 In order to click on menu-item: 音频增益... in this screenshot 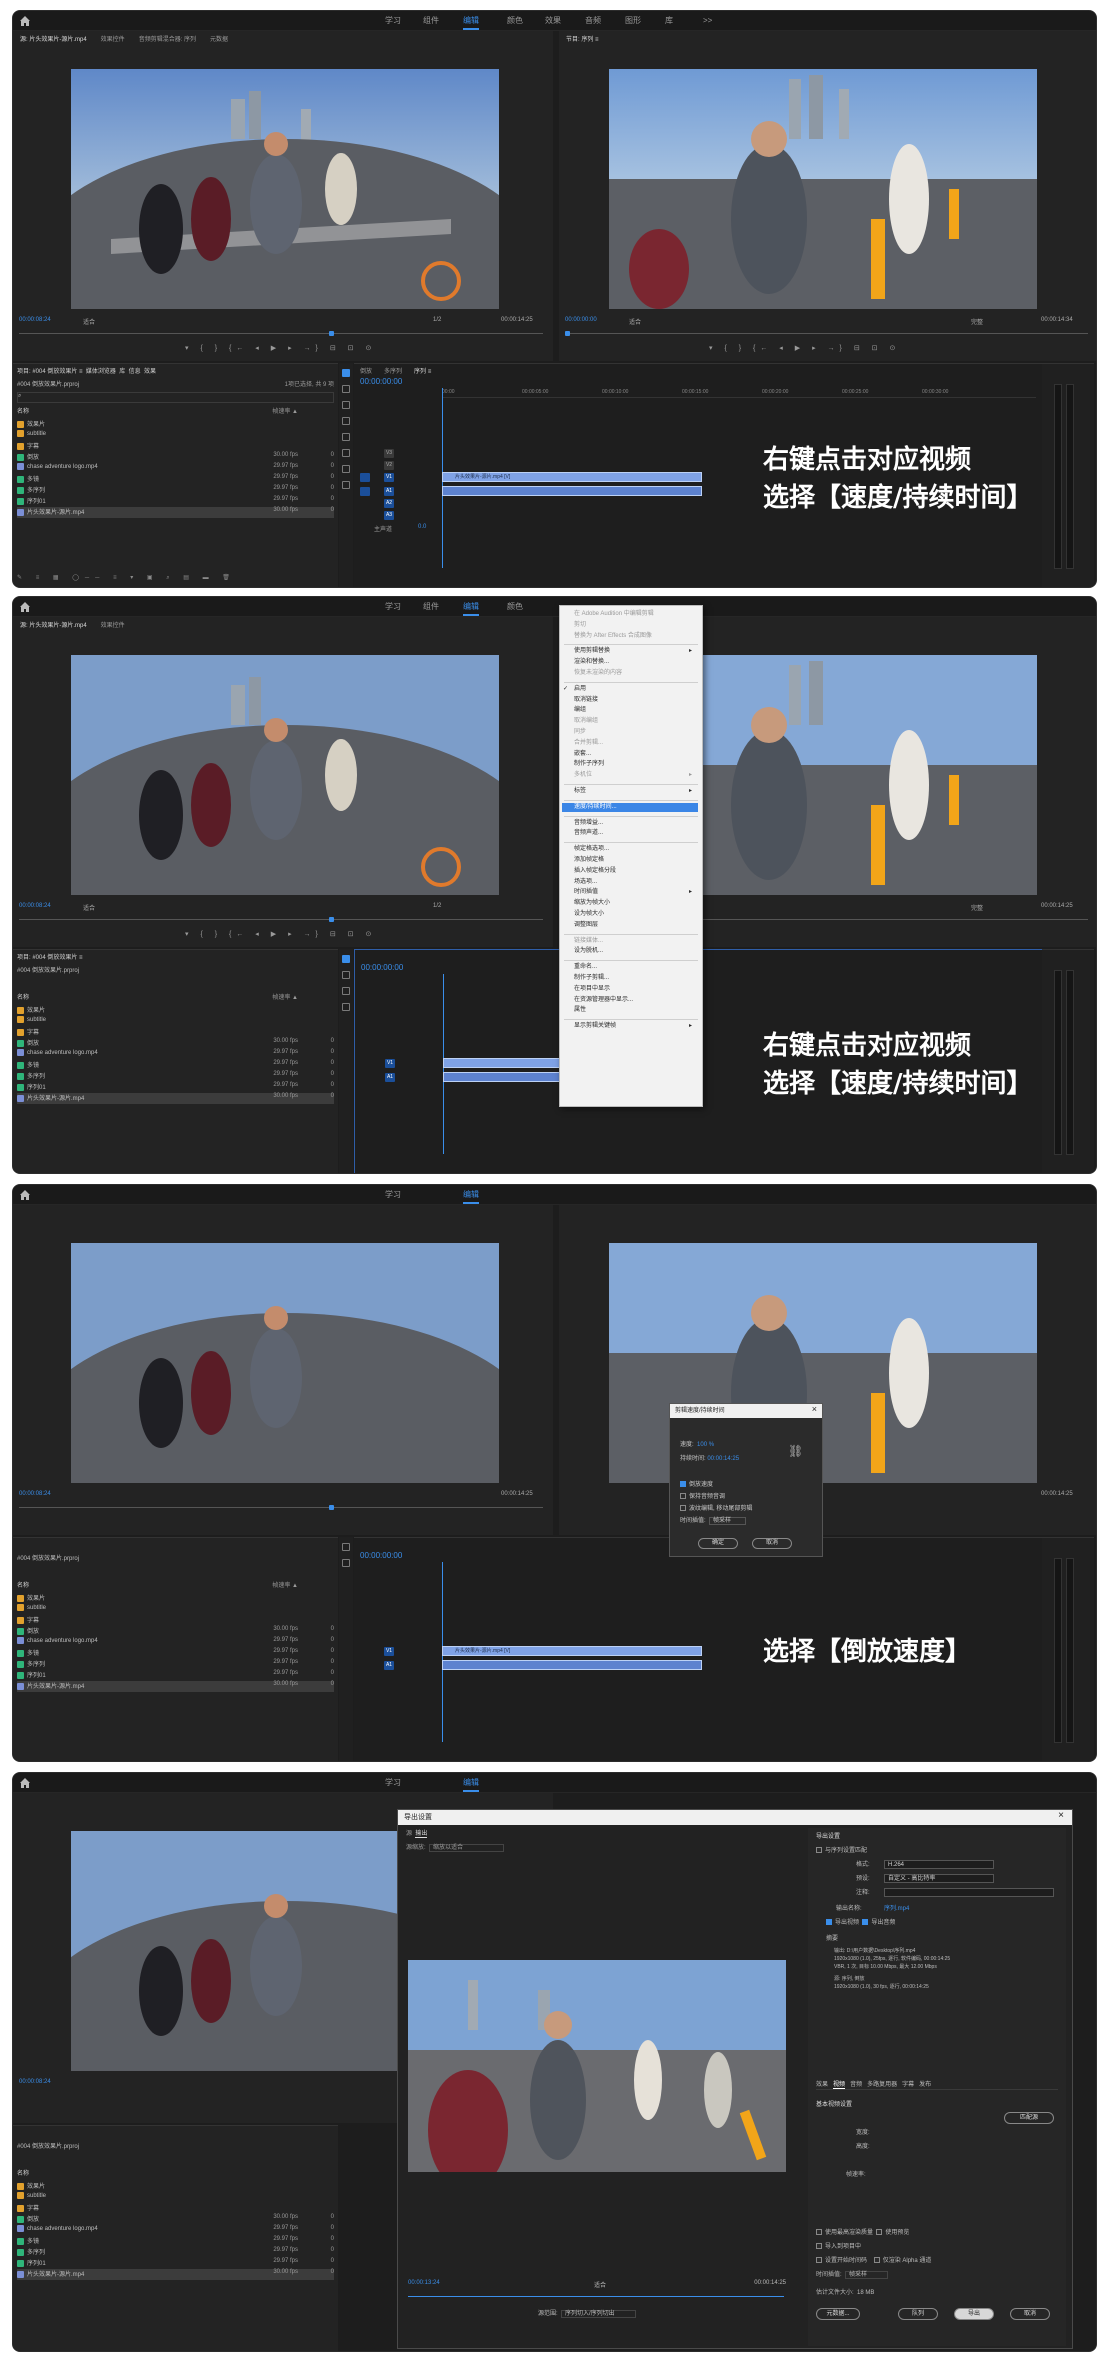, I will do `click(636, 823)`.